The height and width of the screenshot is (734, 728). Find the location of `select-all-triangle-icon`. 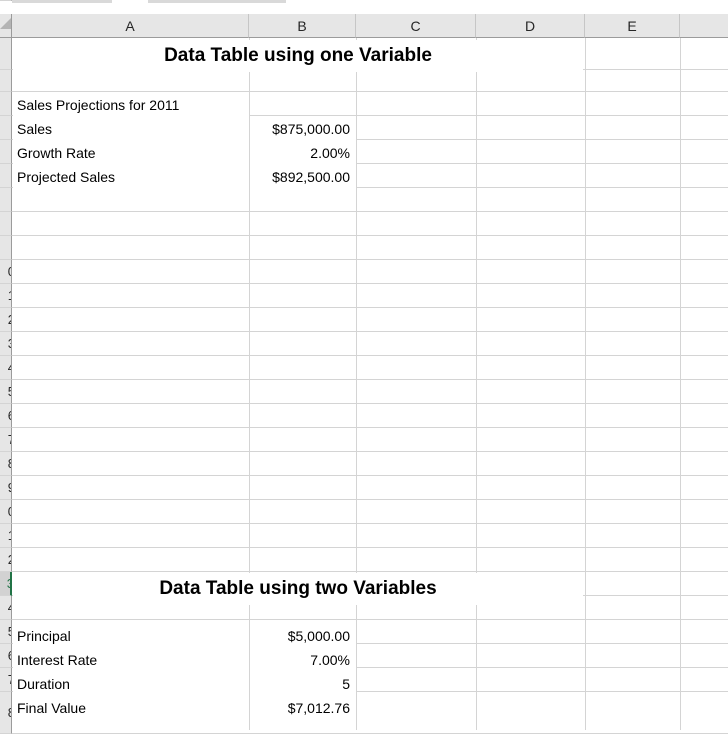

select-all-triangle-icon is located at coordinates (5, 23).